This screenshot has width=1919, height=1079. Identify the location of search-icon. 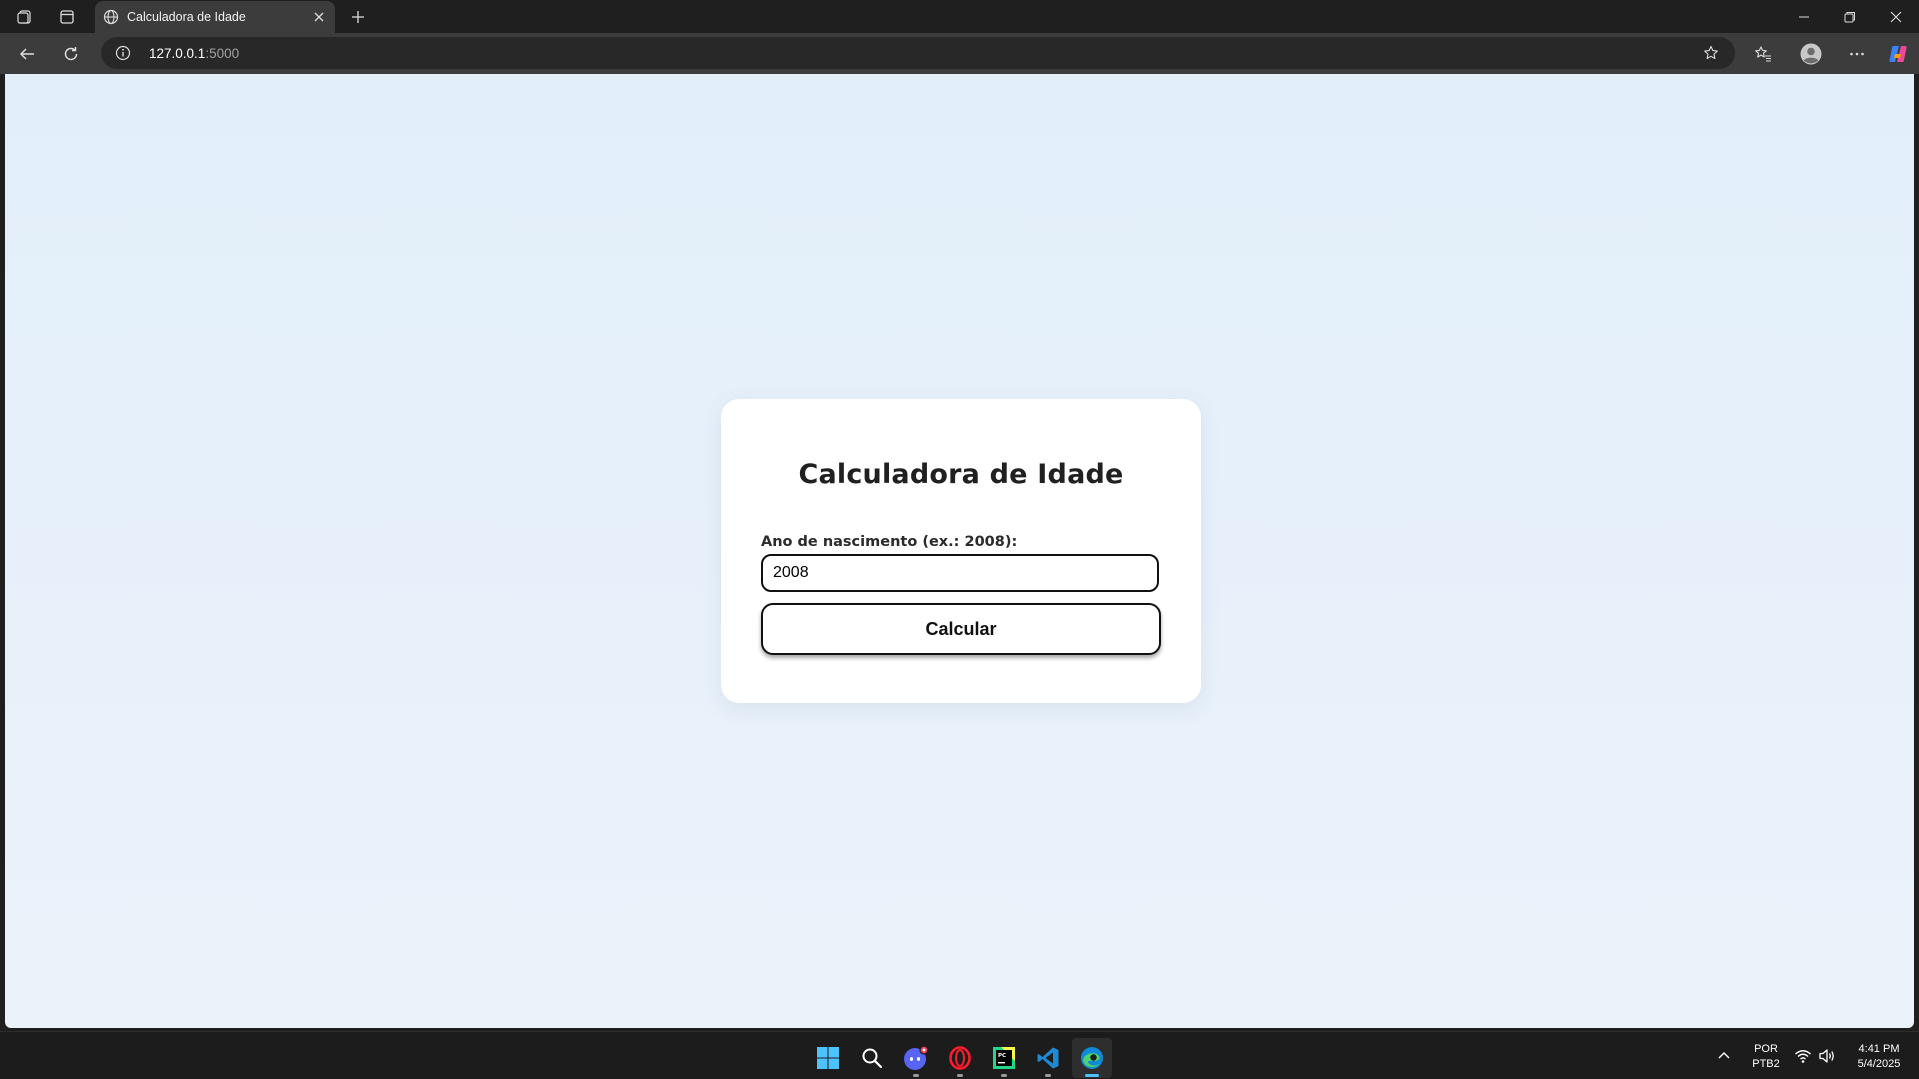
(872, 1058).